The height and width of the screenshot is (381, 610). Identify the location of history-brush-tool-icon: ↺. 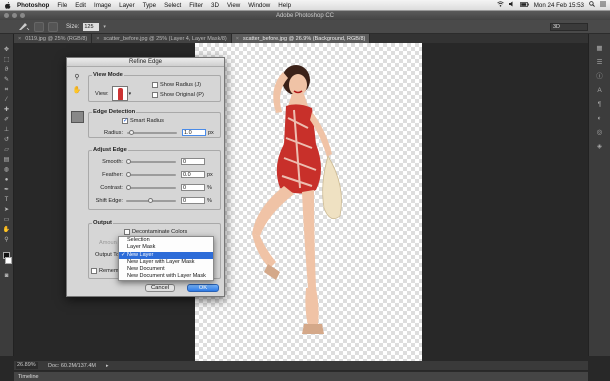
(6, 140).